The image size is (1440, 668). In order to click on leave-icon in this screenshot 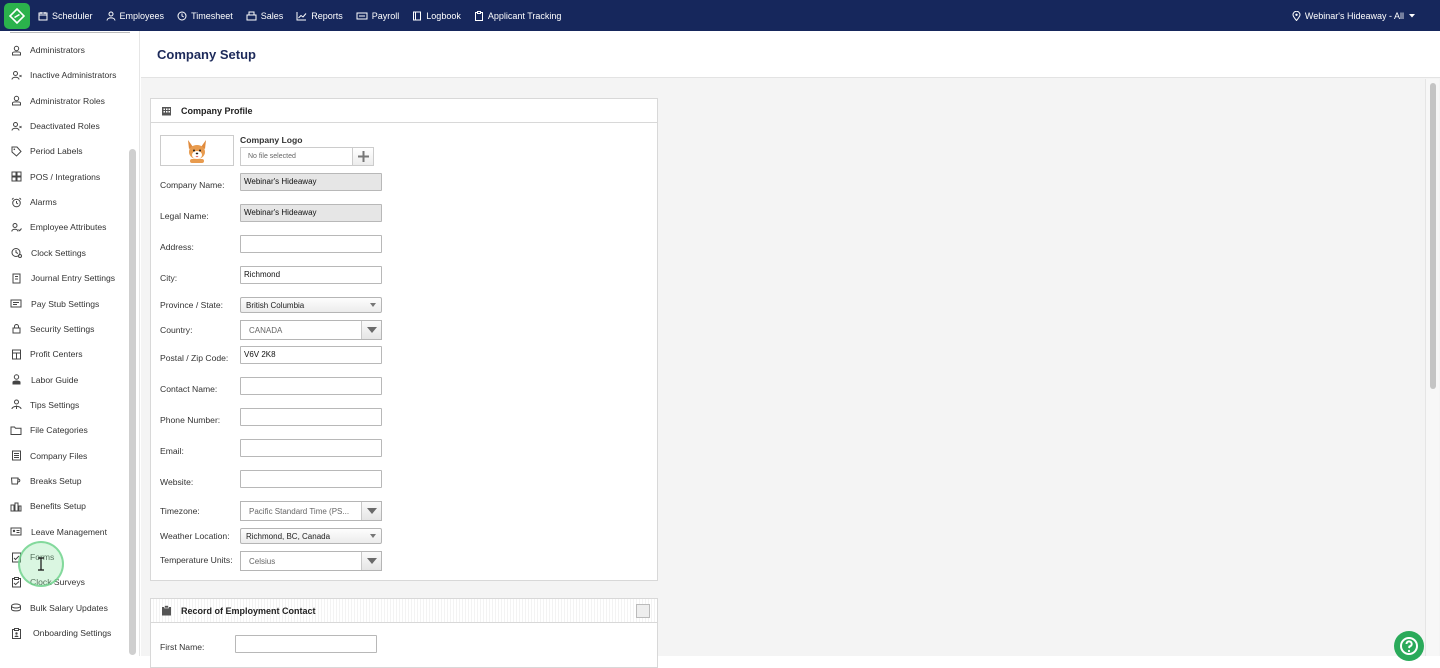, I will do `click(16, 532)`.